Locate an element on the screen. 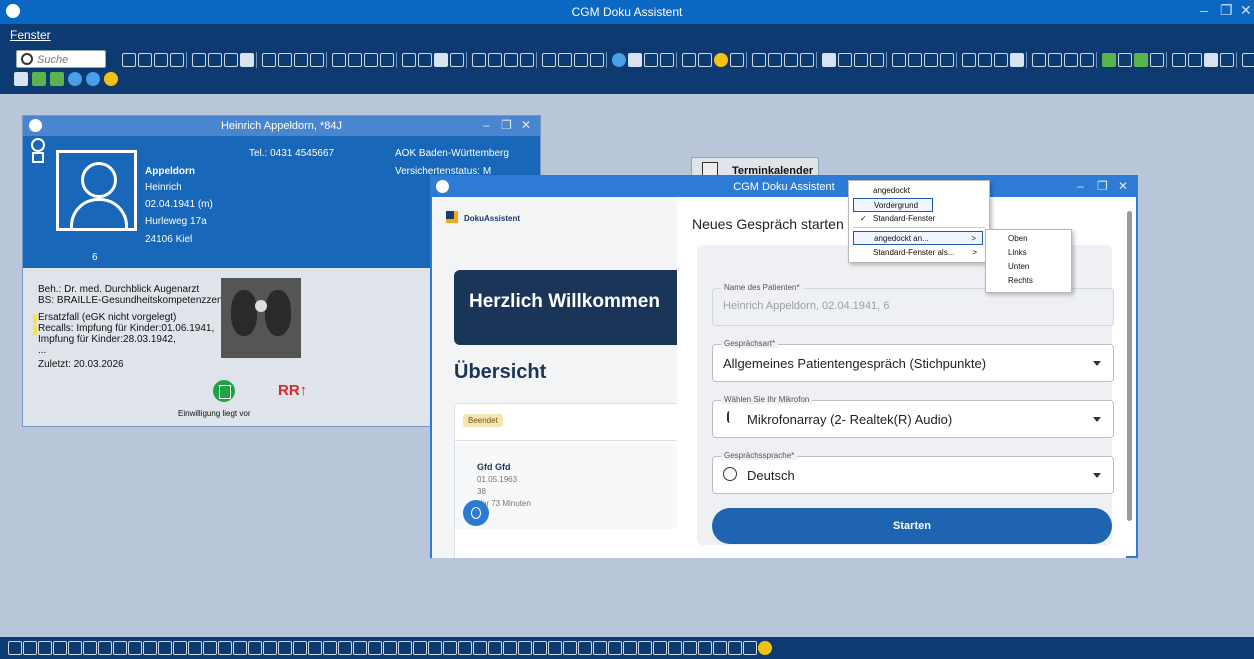  menu-fenster: Fenster is located at coordinates (30, 35).